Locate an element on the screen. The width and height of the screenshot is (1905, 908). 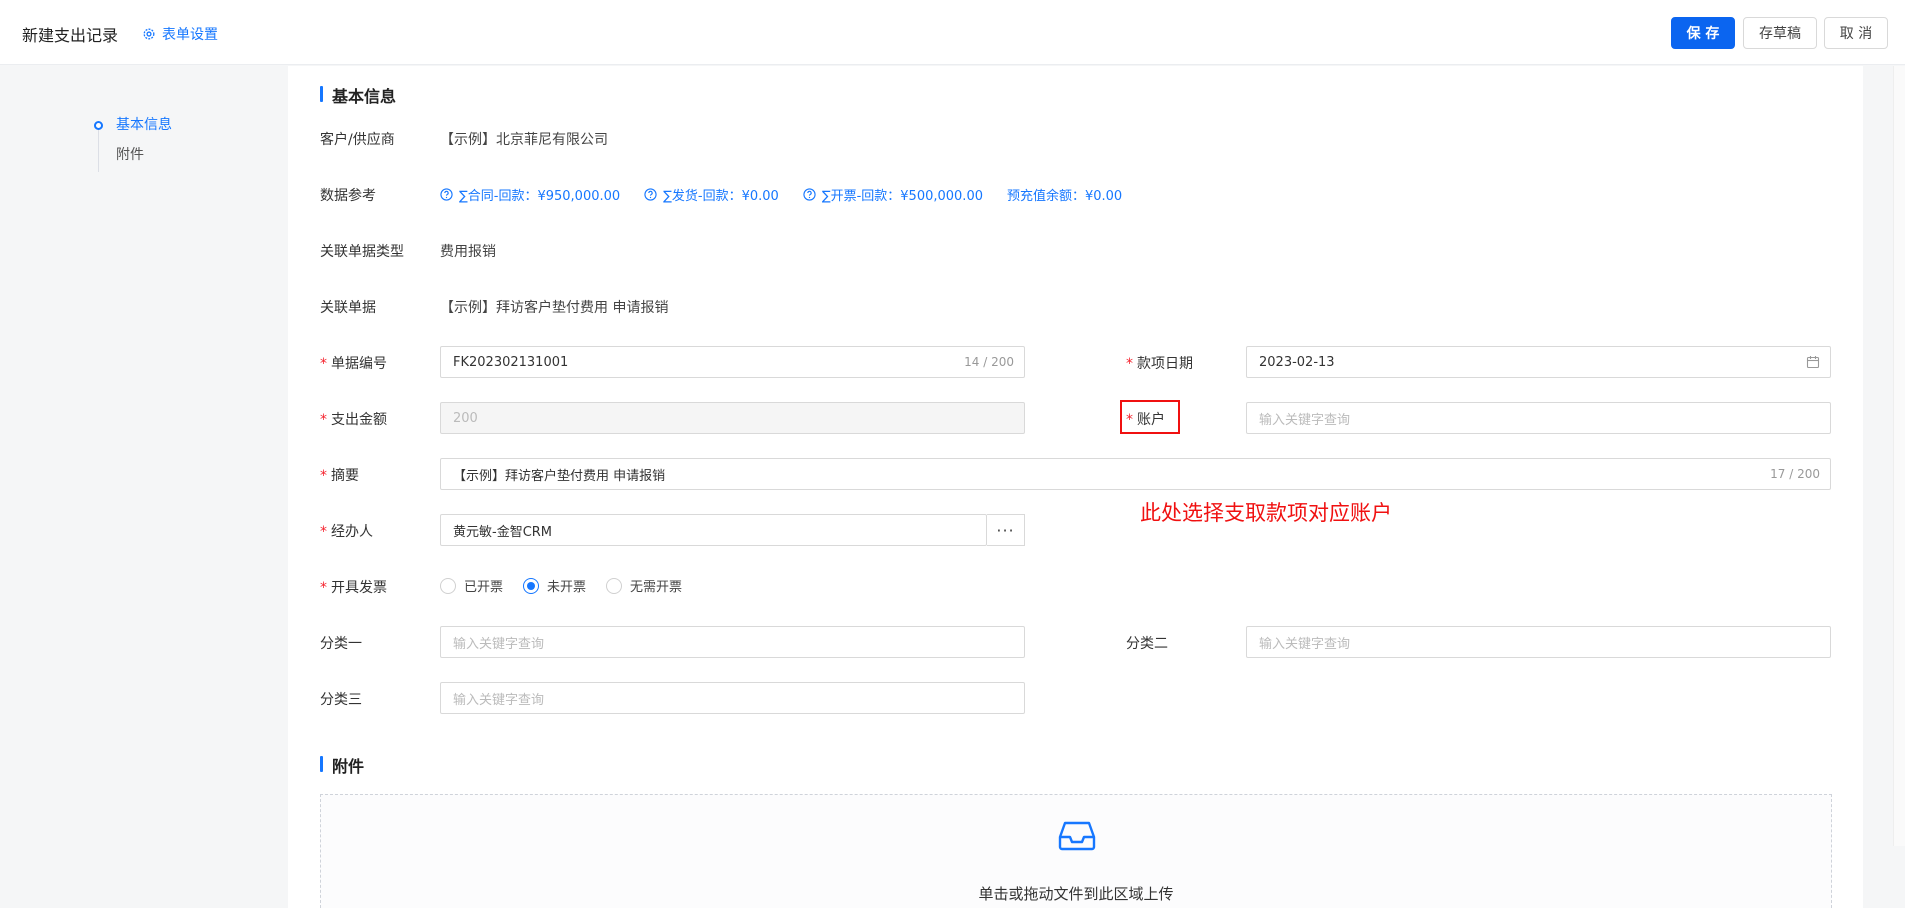
handler-label: * 经办人 is located at coordinates (346, 531).